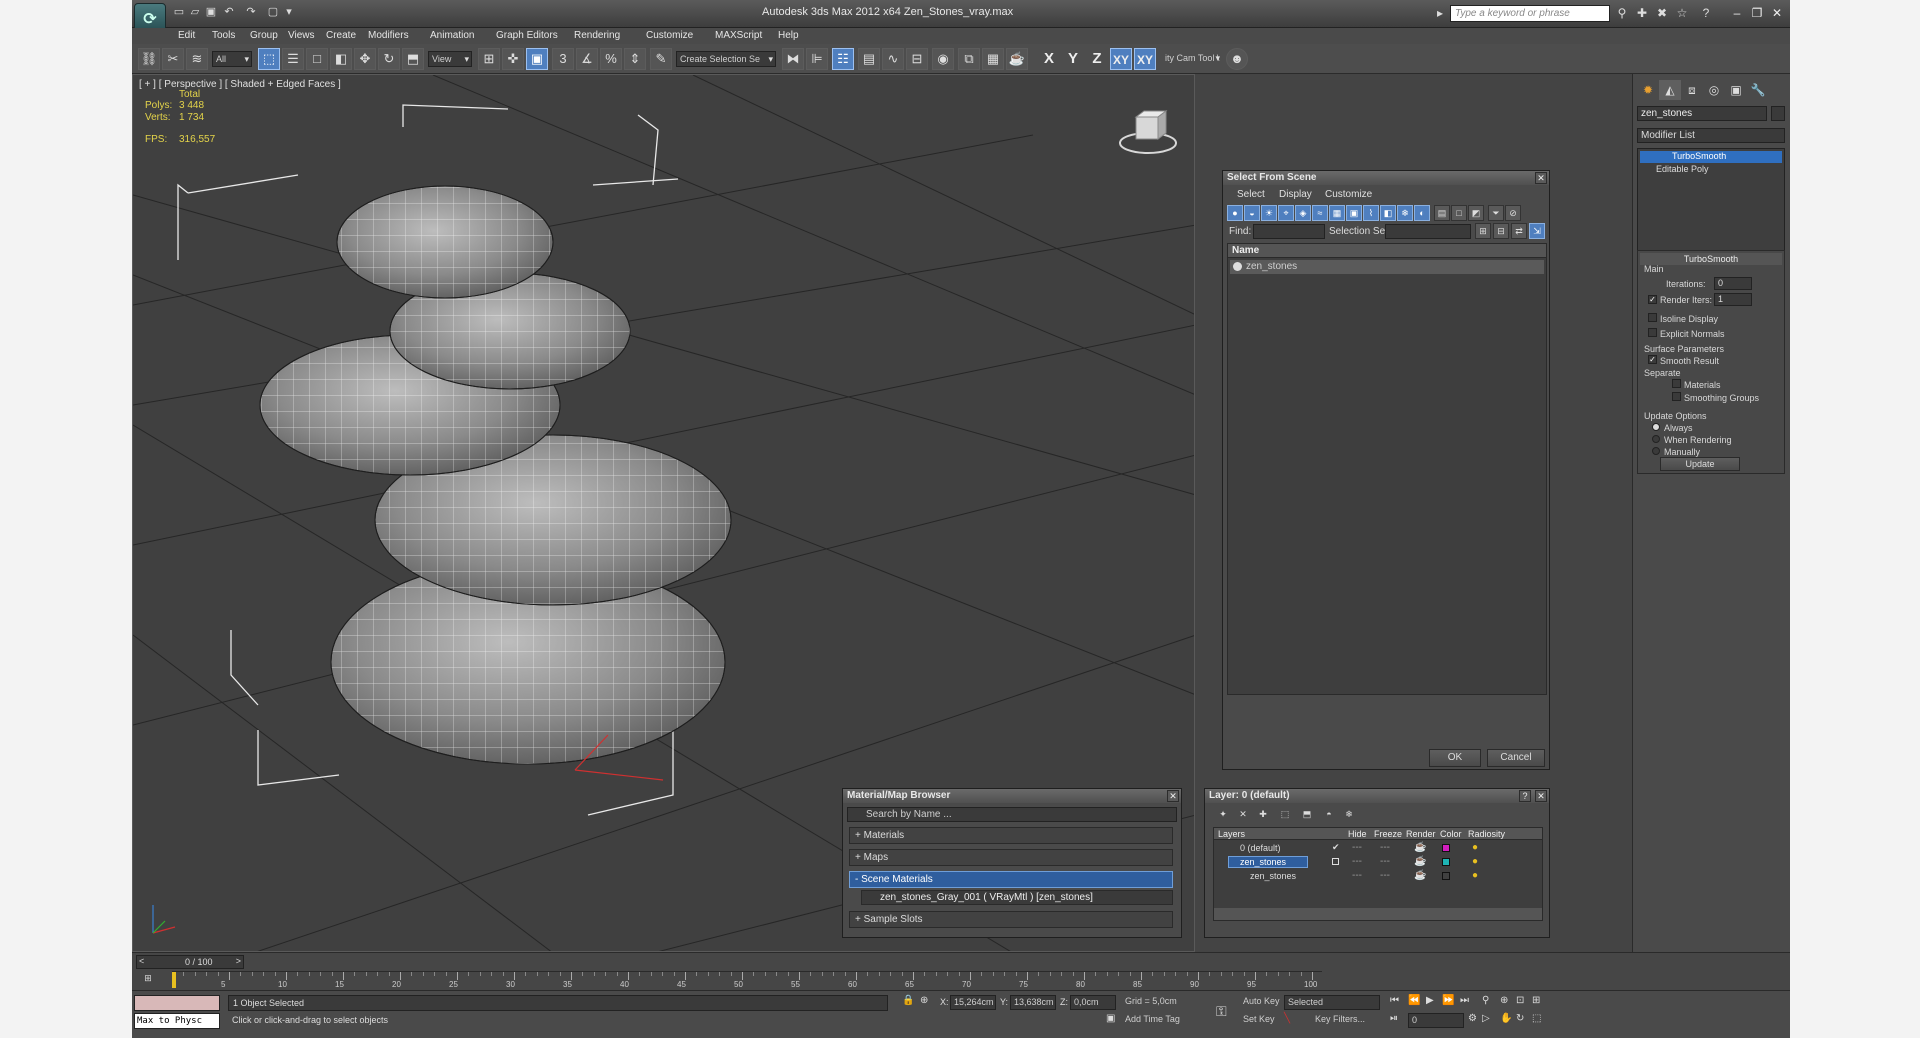  Describe the element at coordinates (388, 35) in the screenshot. I see `menu-modifiers: Modifiers` at that location.